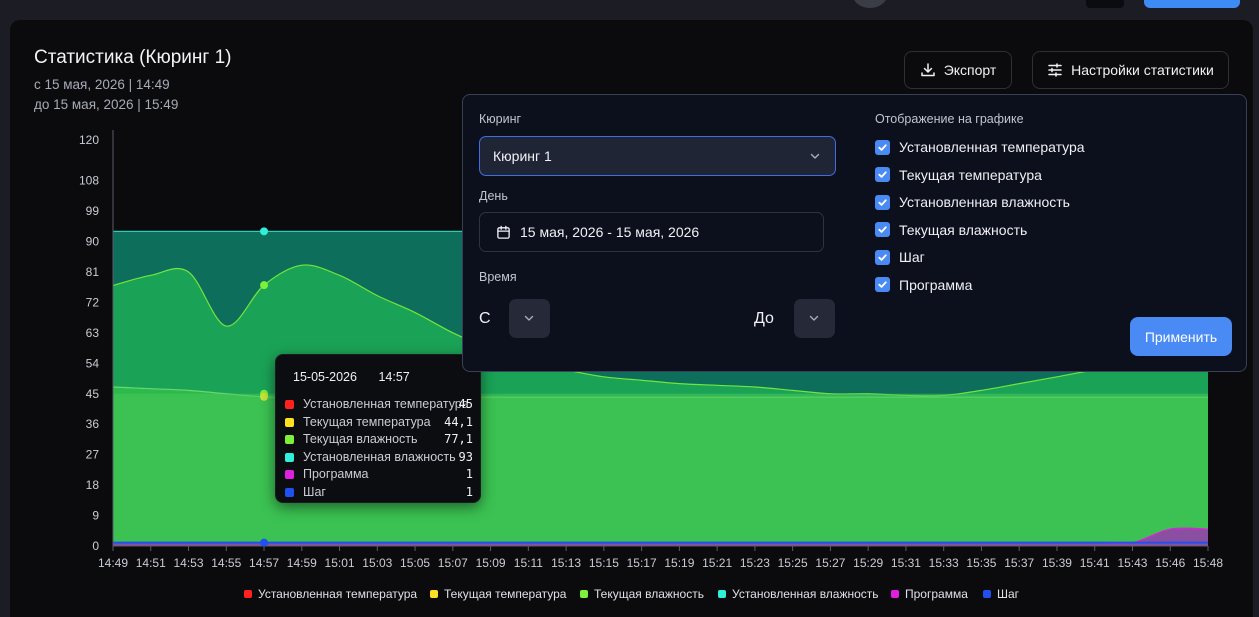 This screenshot has width=1259, height=617. Describe the element at coordinates (93, 455) in the screenshot. I see `y-tick-label: 27` at that location.